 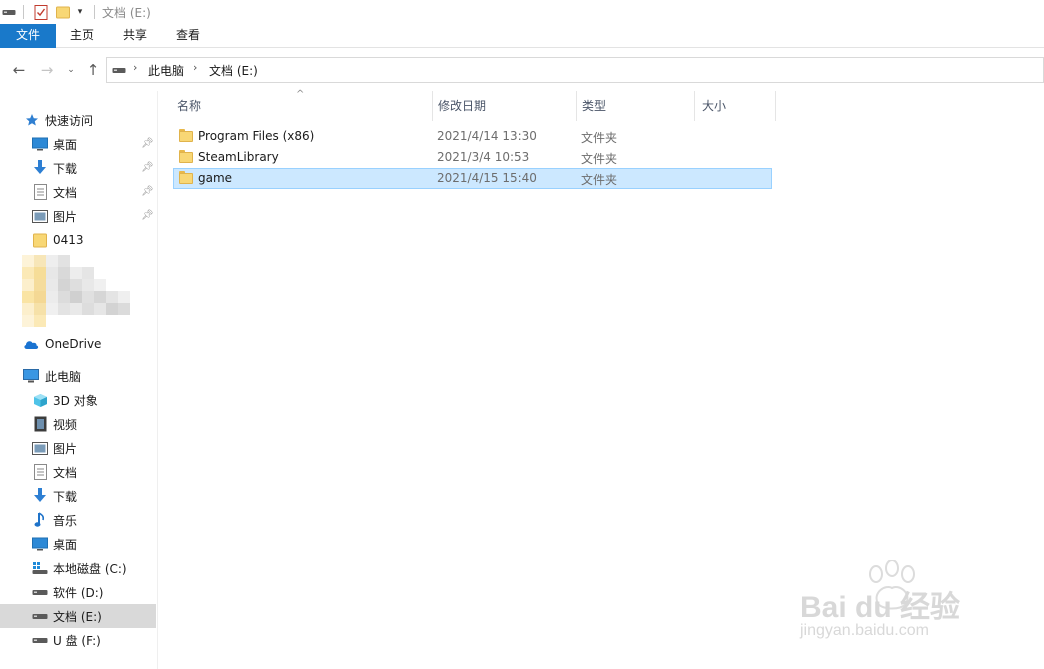 I want to click on sidebar-item-drive-e: 文档 (E:), so click(x=78, y=616).